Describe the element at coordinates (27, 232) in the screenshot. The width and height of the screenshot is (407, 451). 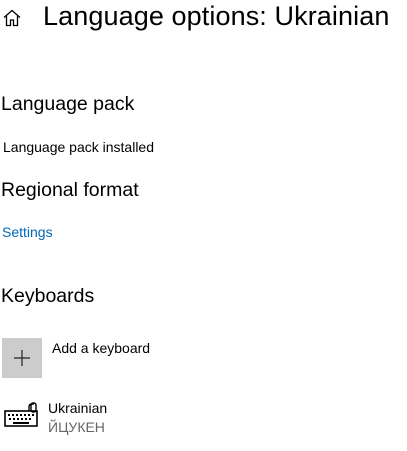
I see `regional-format-settings-link: Settings` at that location.